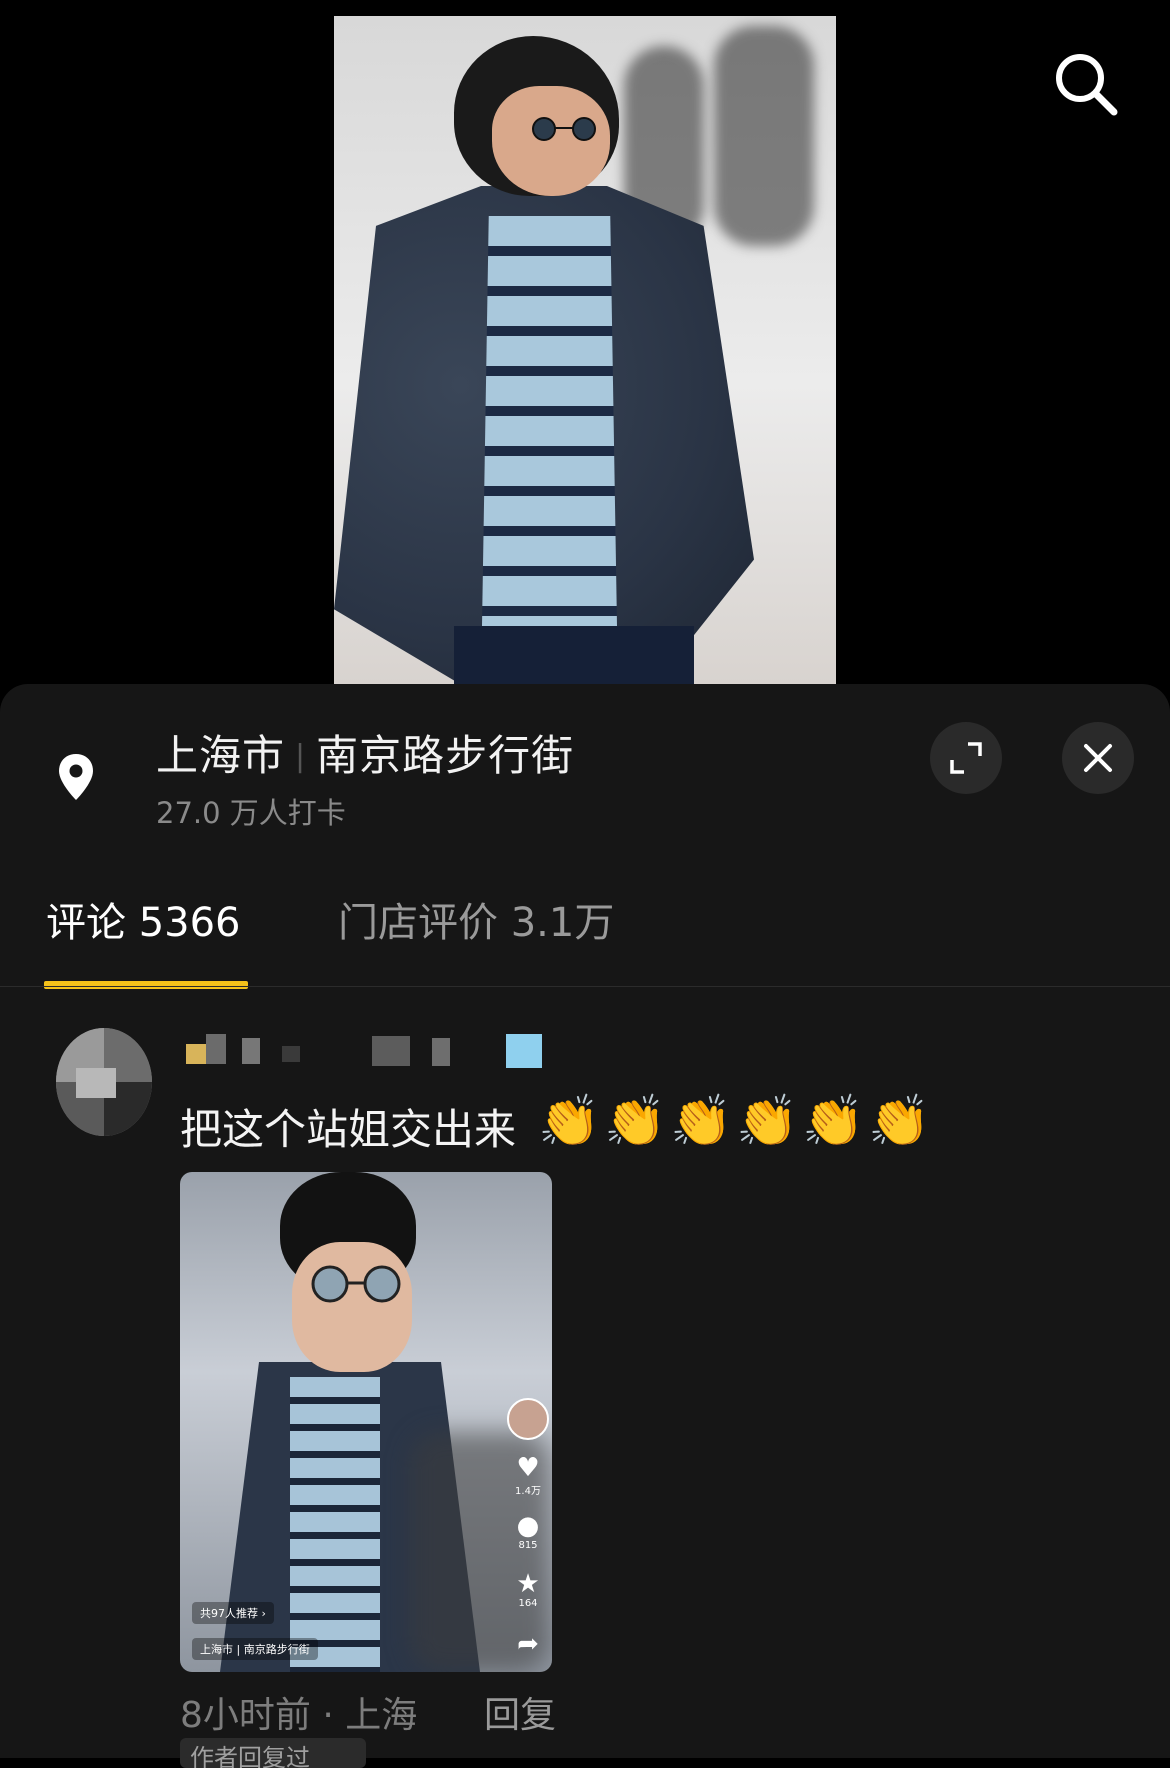 Image resolution: width=1170 pixels, height=1768 pixels. I want to click on tab-bar: 评论 5366 门店评价 3.1万, so click(585, 938).